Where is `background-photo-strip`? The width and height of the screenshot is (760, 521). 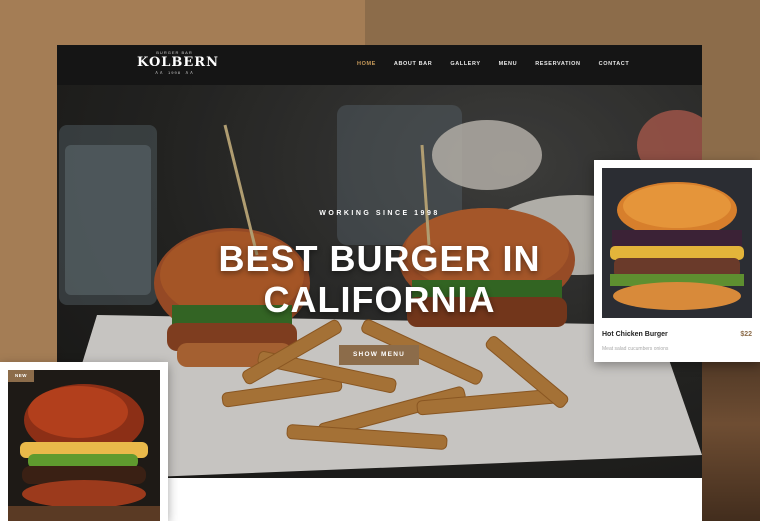
background-photo-strip is located at coordinates (730, 440).